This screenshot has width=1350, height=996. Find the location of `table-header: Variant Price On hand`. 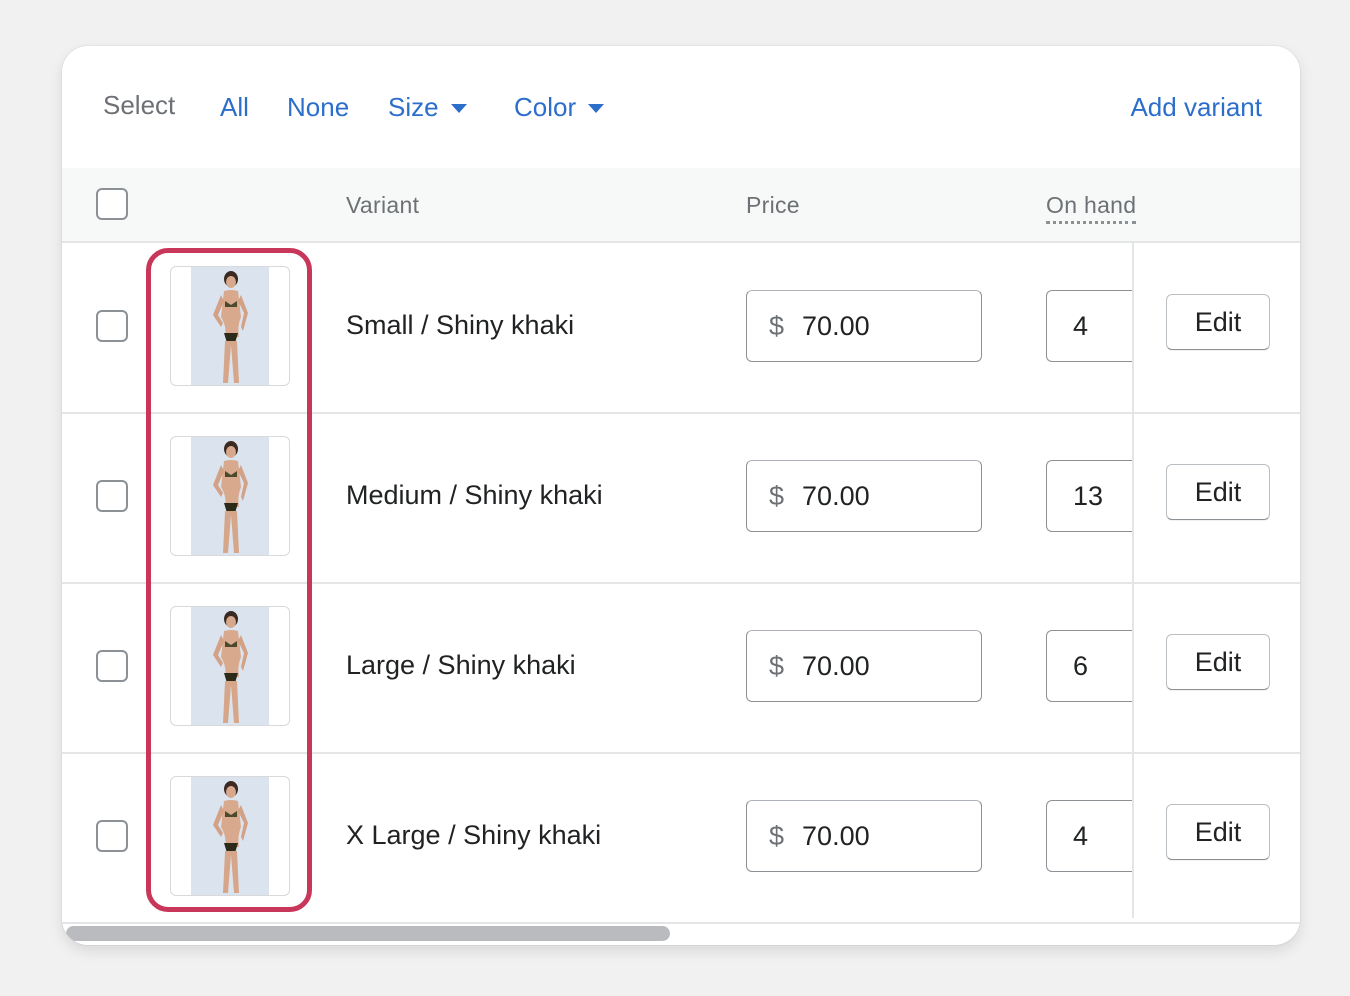

table-header: Variant Price On hand is located at coordinates (681, 205).